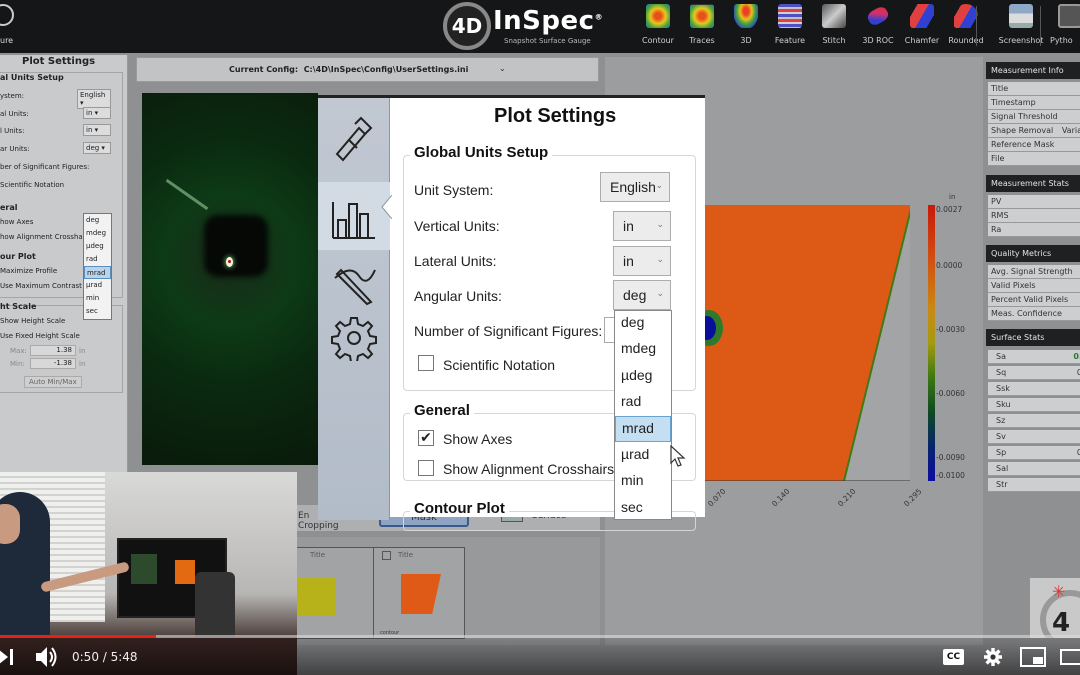 The width and height of the screenshot is (1080, 675). What do you see at coordinates (643, 429) in the screenshot?
I see `dropdown-option-mrad: mrad` at bounding box center [643, 429].